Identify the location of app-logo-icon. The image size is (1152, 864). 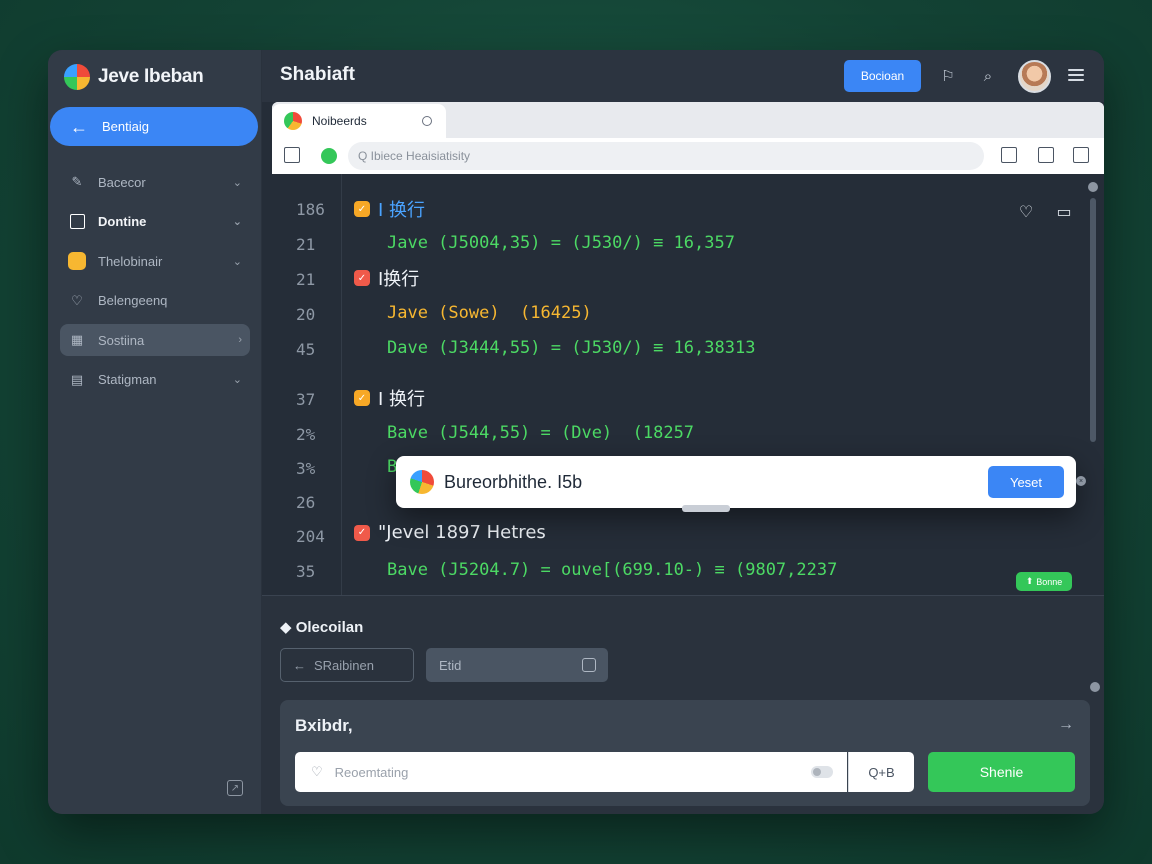
(422, 482).